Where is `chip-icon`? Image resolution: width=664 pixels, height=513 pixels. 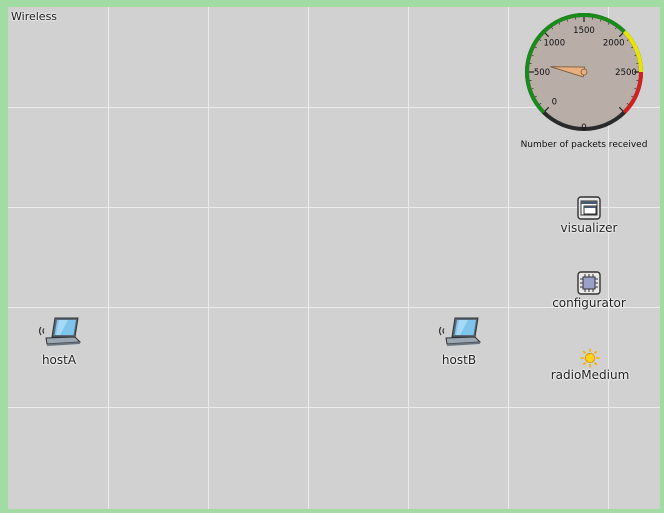
chip-icon is located at coordinates (589, 283).